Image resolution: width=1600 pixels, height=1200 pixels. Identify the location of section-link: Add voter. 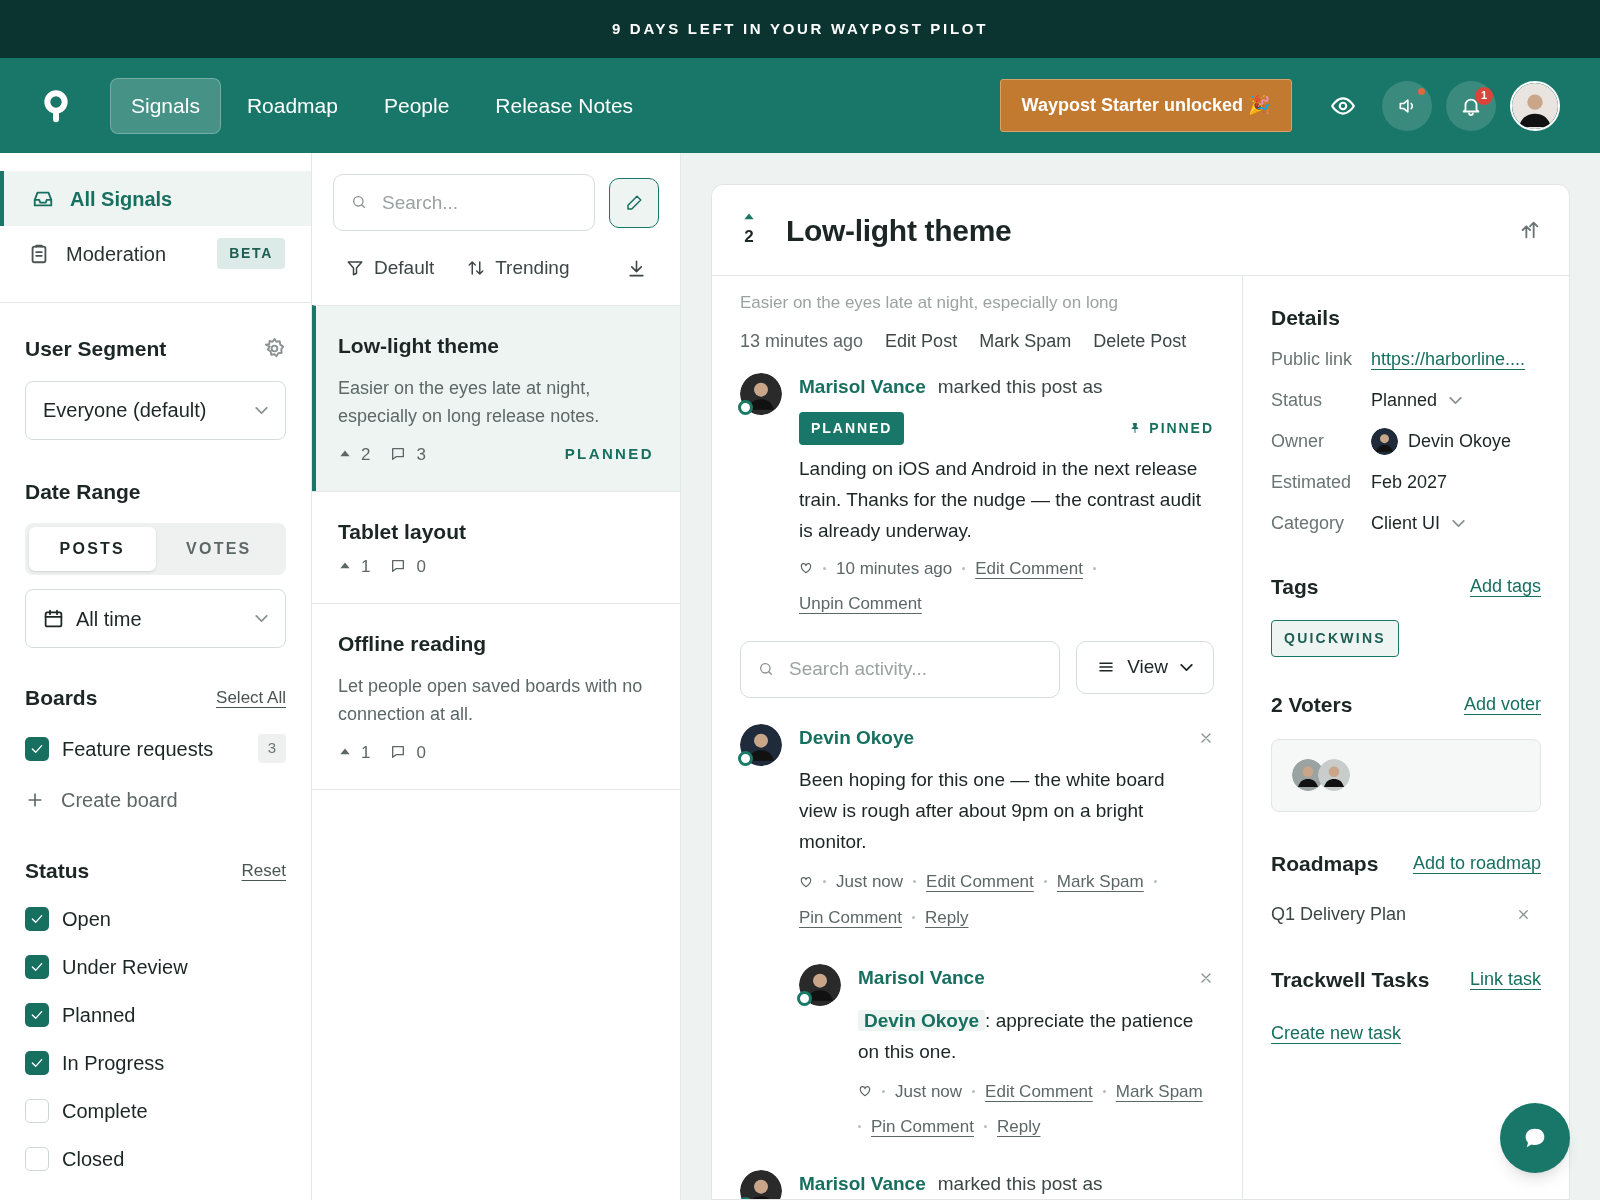
(1502, 705).